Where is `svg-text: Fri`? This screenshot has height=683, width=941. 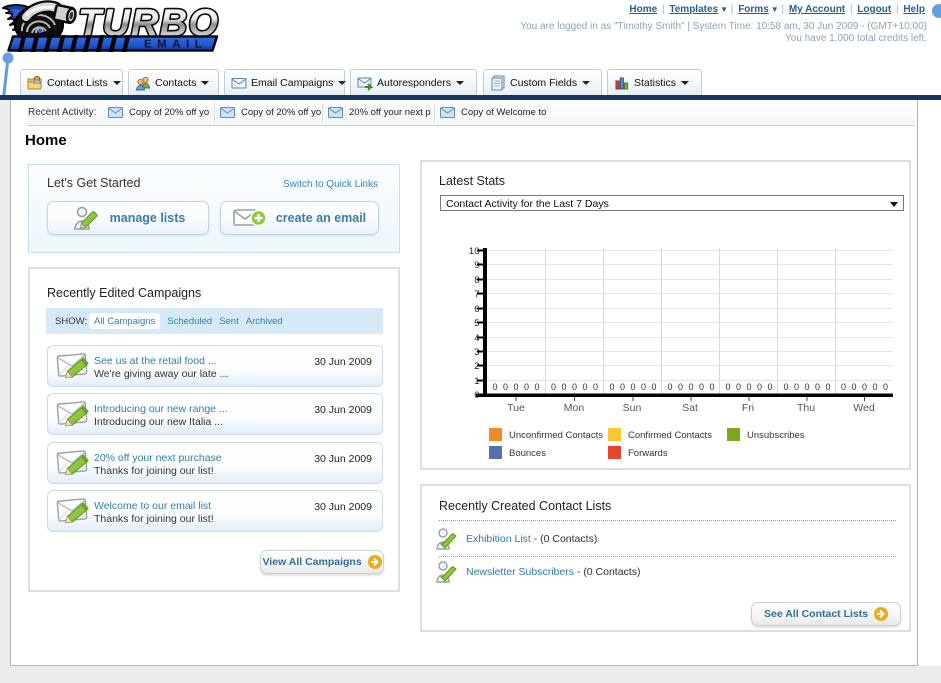 svg-text: Fri is located at coordinates (748, 408).